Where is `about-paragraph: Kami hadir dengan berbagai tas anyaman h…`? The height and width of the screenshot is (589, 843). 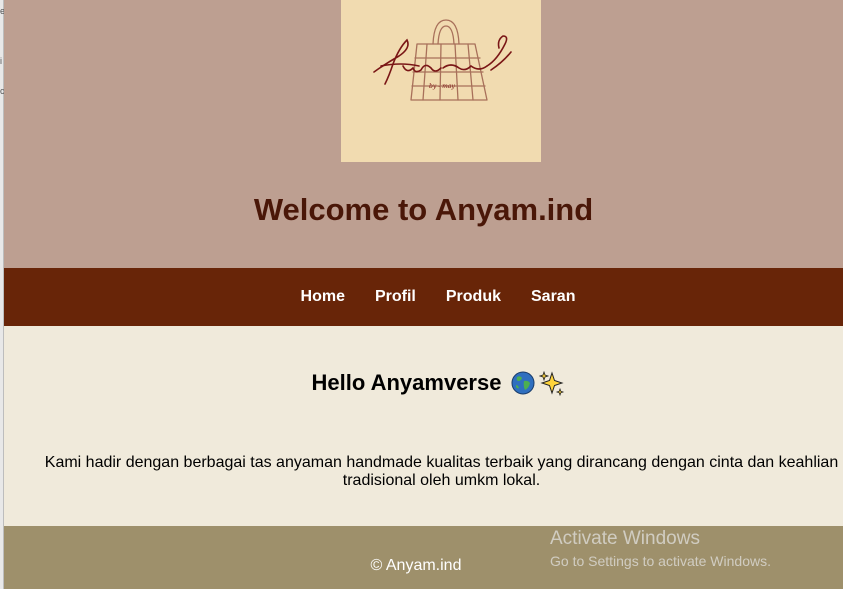
about-paragraph: Kami hadir dengan berbagai tas anyaman h… is located at coordinates (441, 471).